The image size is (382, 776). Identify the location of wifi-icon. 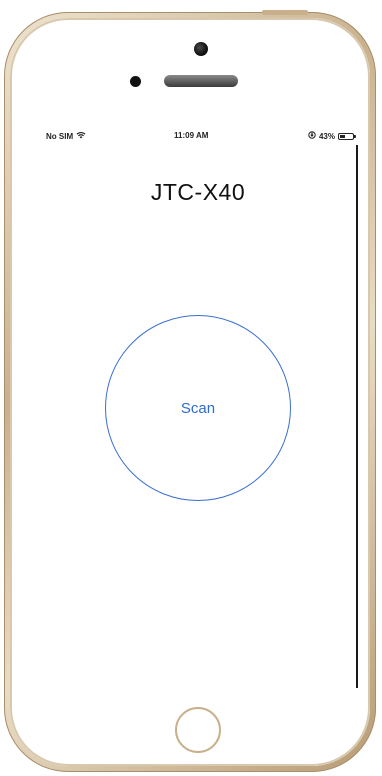
(81, 136).